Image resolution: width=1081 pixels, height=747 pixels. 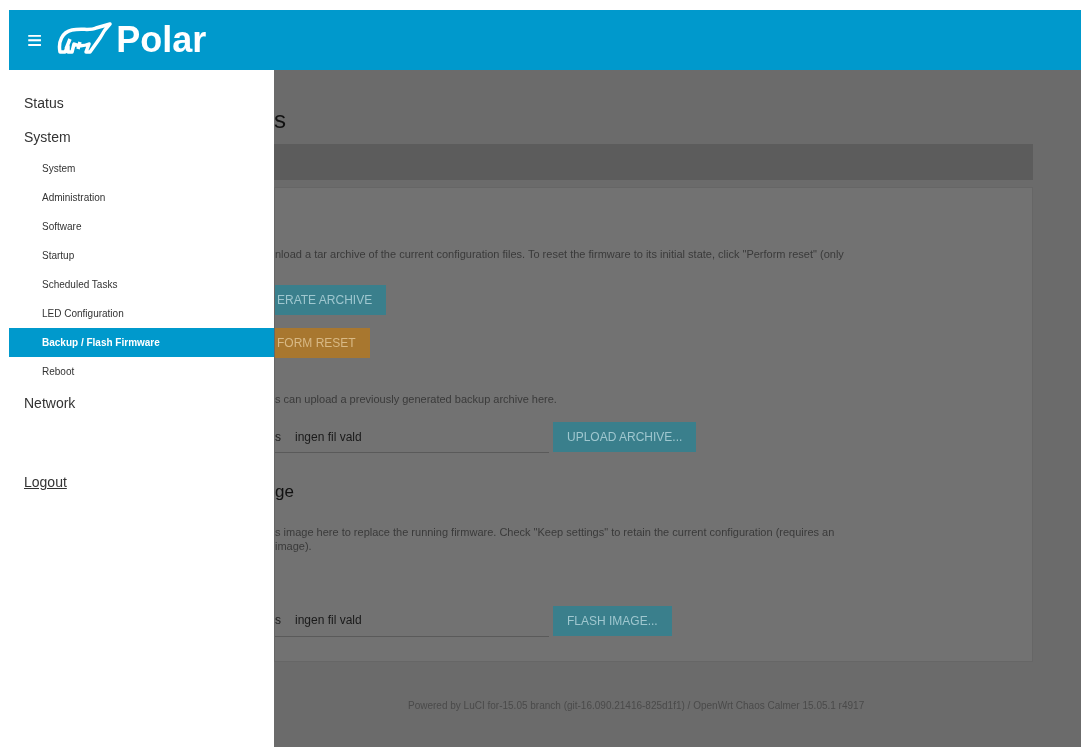 I want to click on page-title: s, so click(x=280, y=121).